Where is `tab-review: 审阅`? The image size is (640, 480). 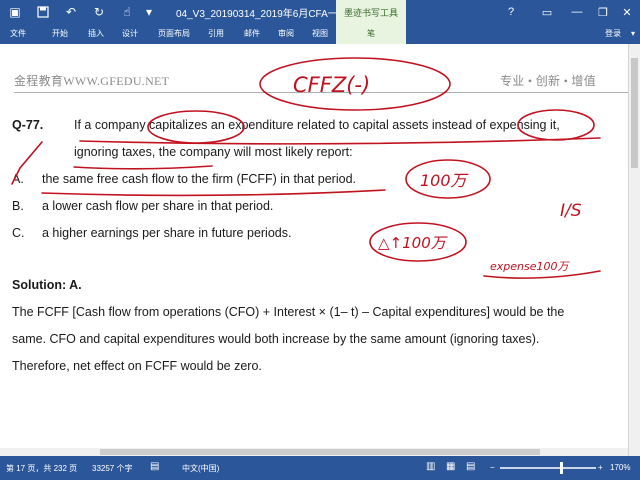
tab-review: 审阅 is located at coordinates (286, 34).